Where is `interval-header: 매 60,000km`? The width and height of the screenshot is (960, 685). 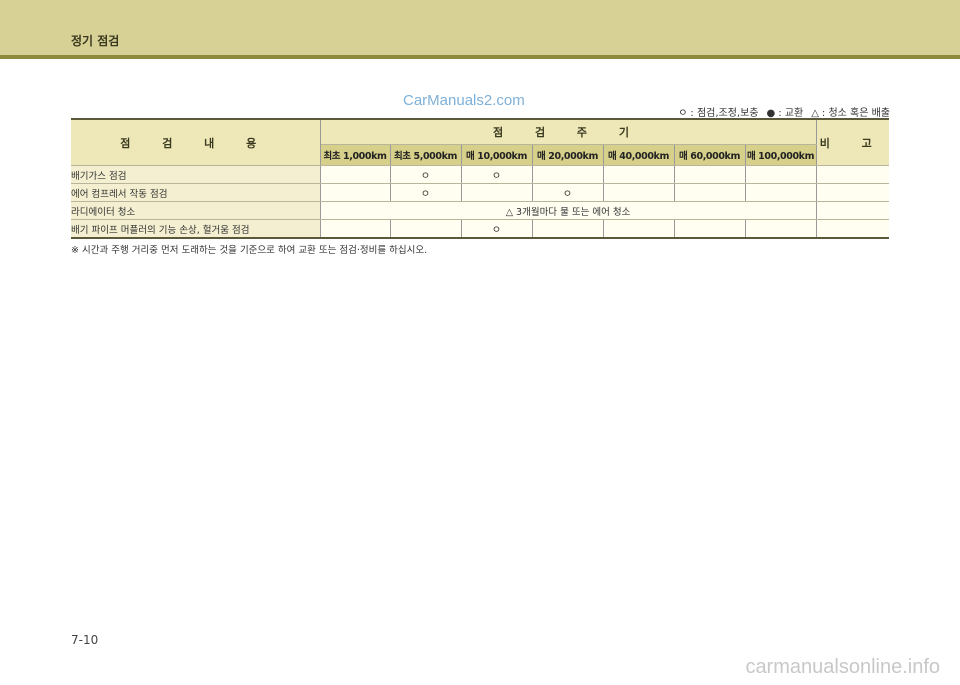 interval-header: 매 60,000km is located at coordinates (709, 155).